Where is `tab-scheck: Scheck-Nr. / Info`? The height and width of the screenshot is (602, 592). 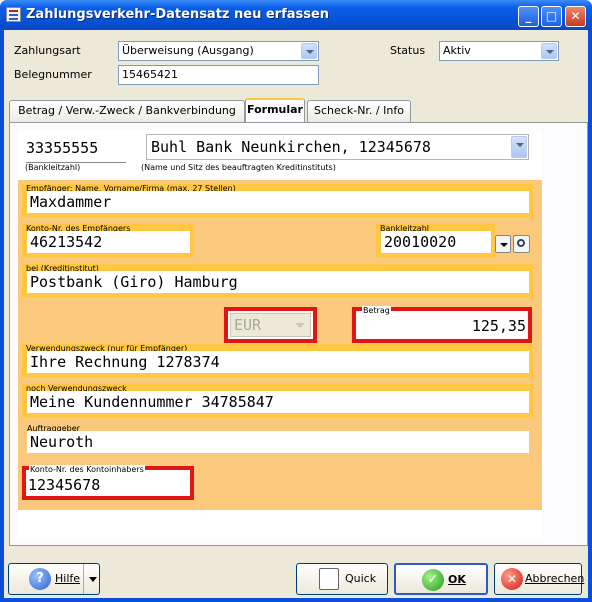 tab-scheck: Scheck-Nr. / Info is located at coordinates (359, 111).